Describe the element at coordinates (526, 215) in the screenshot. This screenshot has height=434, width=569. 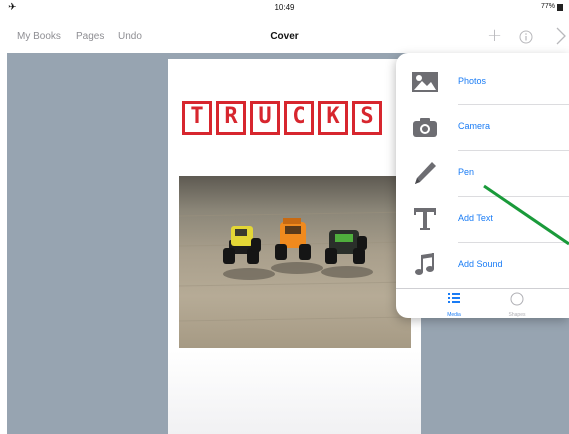
I see `annotation-arrow` at that location.